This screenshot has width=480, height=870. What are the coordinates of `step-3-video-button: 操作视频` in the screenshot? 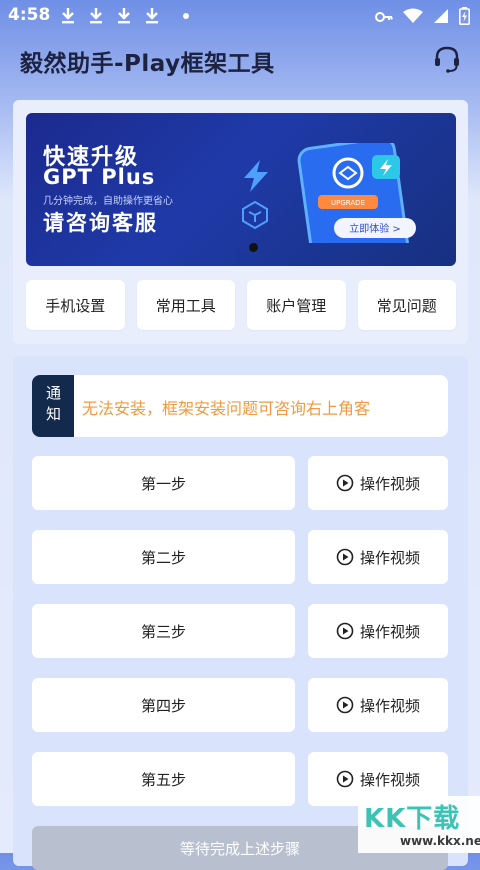 It's located at (378, 631).